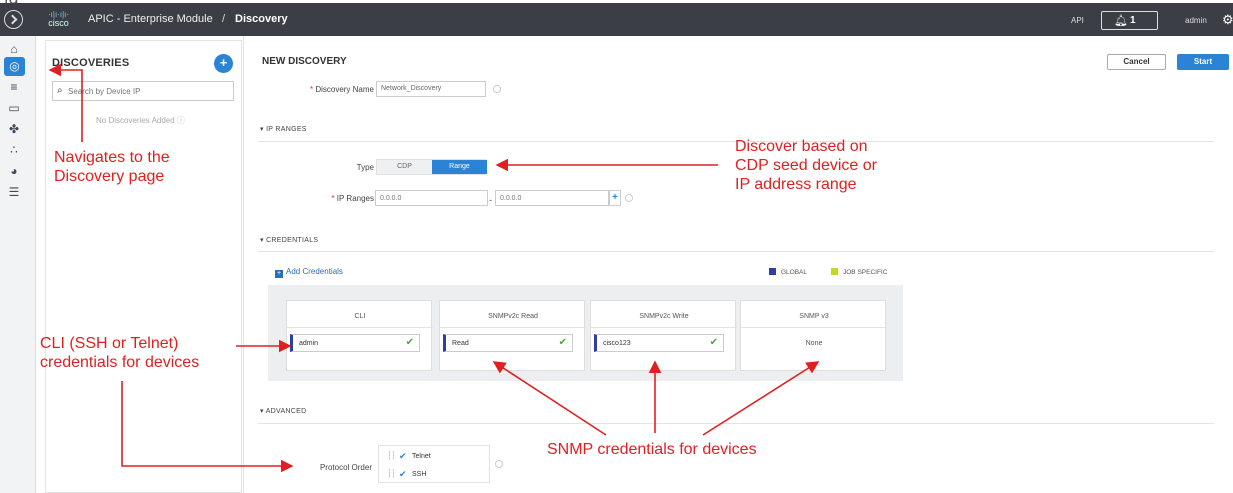 The width and height of the screenshot is (1233, 493). Describe the element at coordinates (283, 411) in the screenshot. I see `advanced-section-toggle: ADVANCED` at that location.